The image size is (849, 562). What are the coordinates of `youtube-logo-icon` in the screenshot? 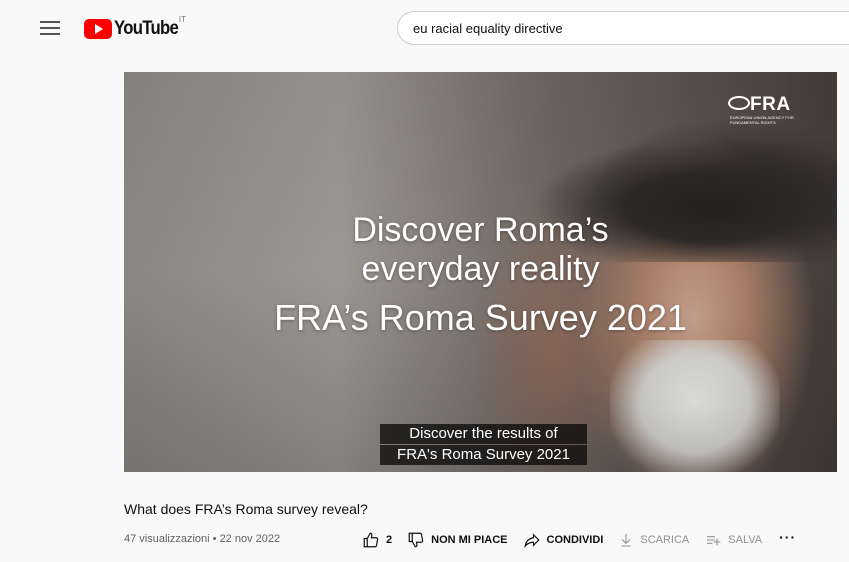 It's located at (98, 29).